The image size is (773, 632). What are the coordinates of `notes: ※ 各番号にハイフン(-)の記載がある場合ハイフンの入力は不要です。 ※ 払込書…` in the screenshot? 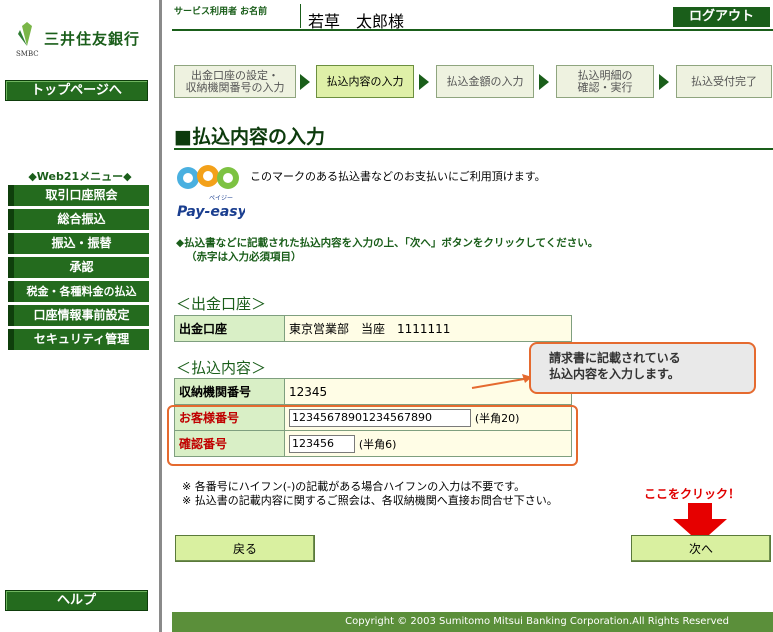 It's located at (370, 494).